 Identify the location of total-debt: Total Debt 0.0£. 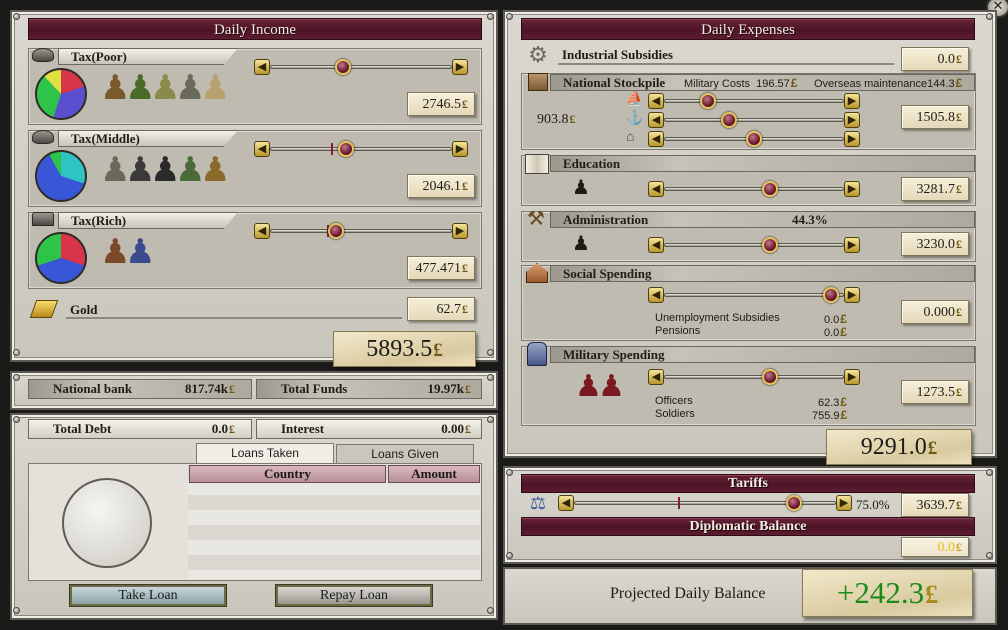
(140, 429).